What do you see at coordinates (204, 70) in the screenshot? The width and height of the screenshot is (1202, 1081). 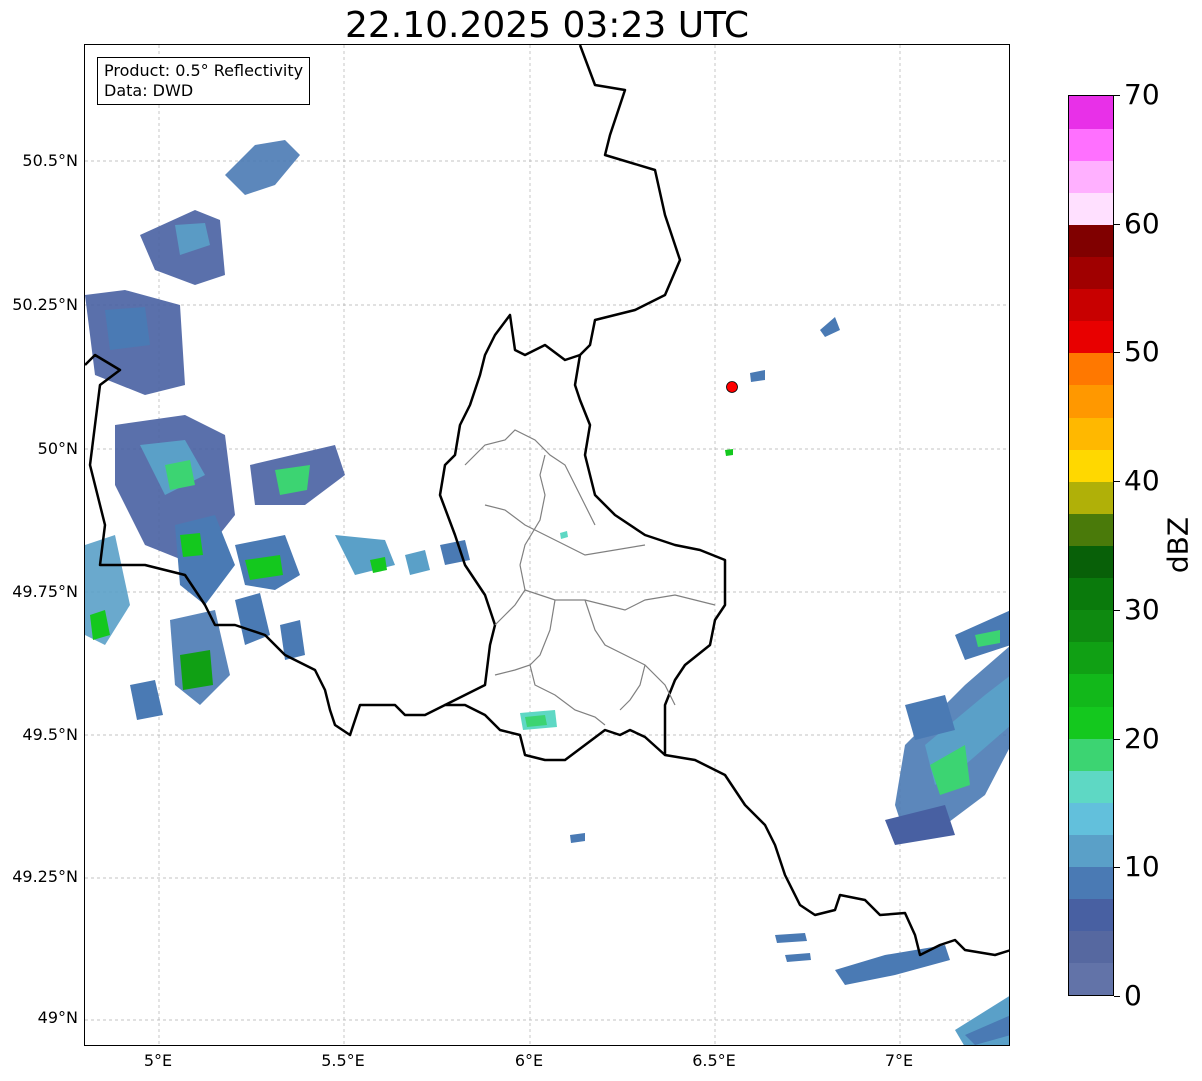 I see `product-label: Product: 0.5° Reflectivity` at bounding box center [204, 70].